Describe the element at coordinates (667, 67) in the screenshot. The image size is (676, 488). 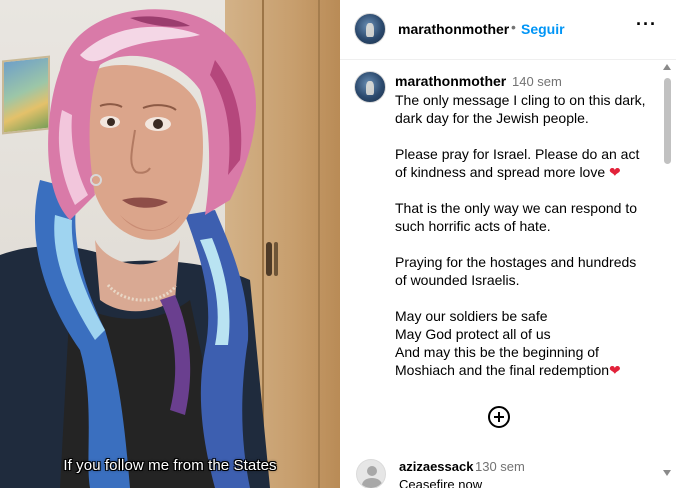
I see `scroll-up-arrow-icon` at that location.